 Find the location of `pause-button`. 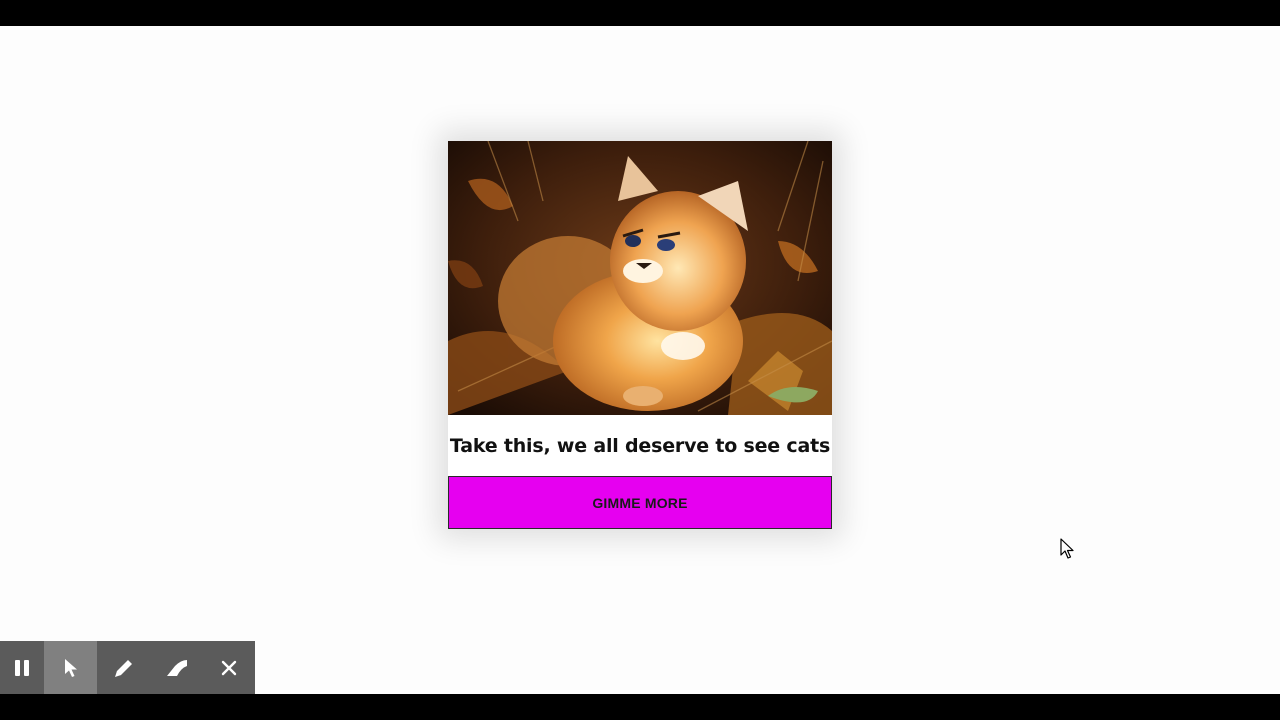

pause-button is located at coordinates (22, 667).